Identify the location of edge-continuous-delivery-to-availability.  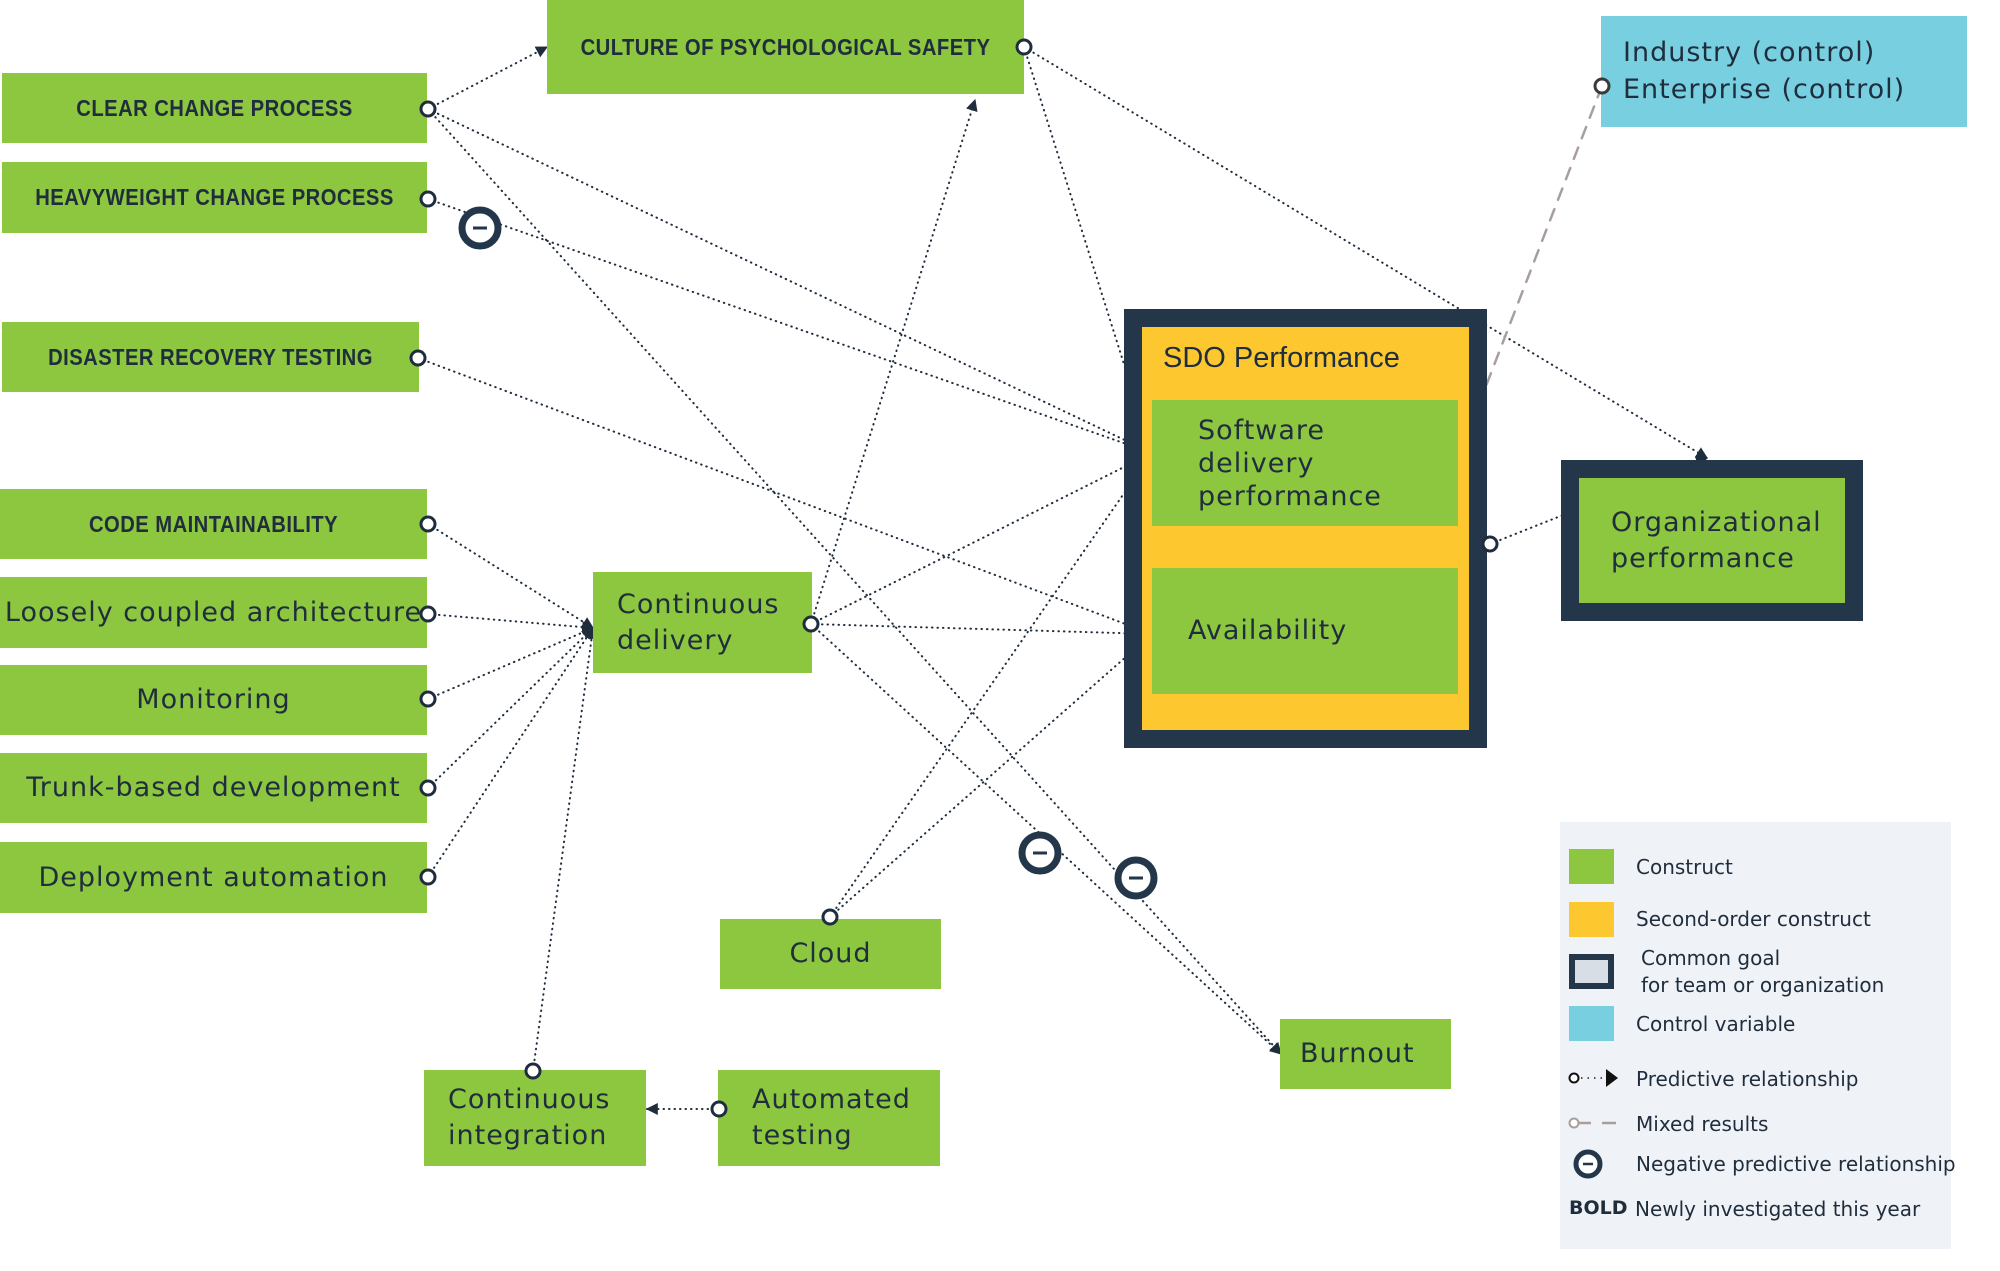
(982, 631).